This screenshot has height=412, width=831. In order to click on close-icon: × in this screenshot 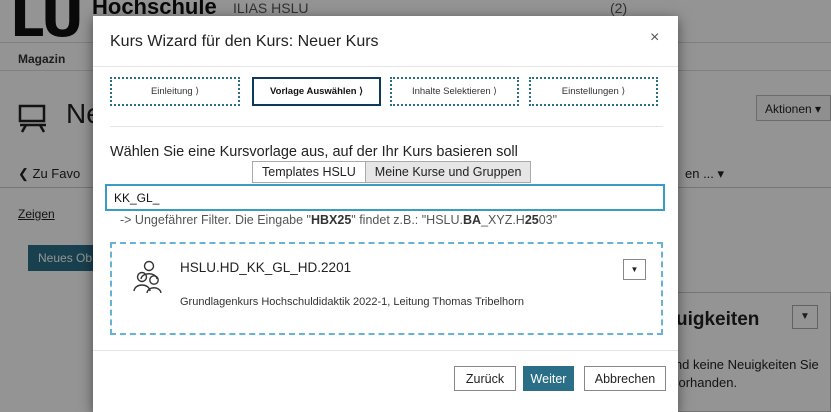, I will do `click(654, 38)`.